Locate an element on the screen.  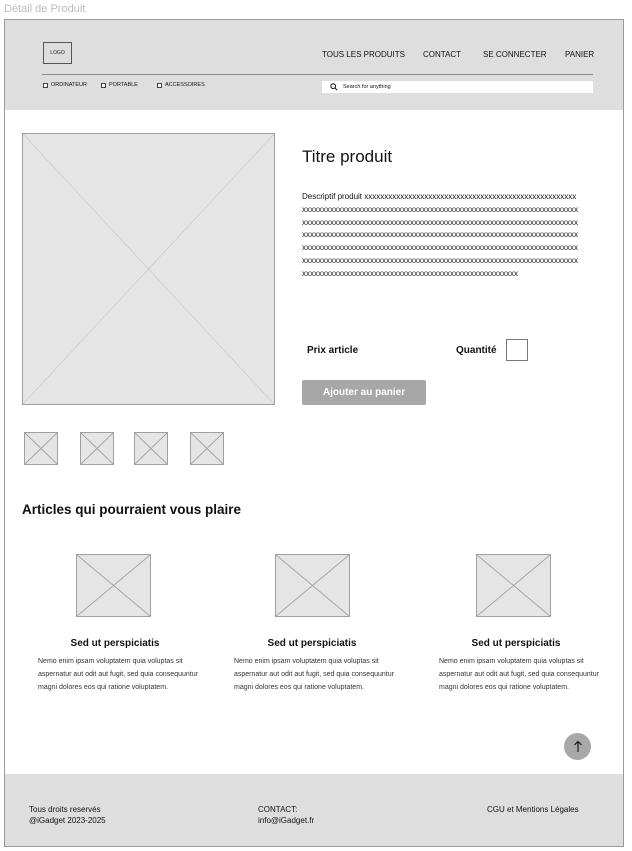
footer-rights: Tous droits reservés @iGadget 2023-2025 is located at coordinates (67, 815).